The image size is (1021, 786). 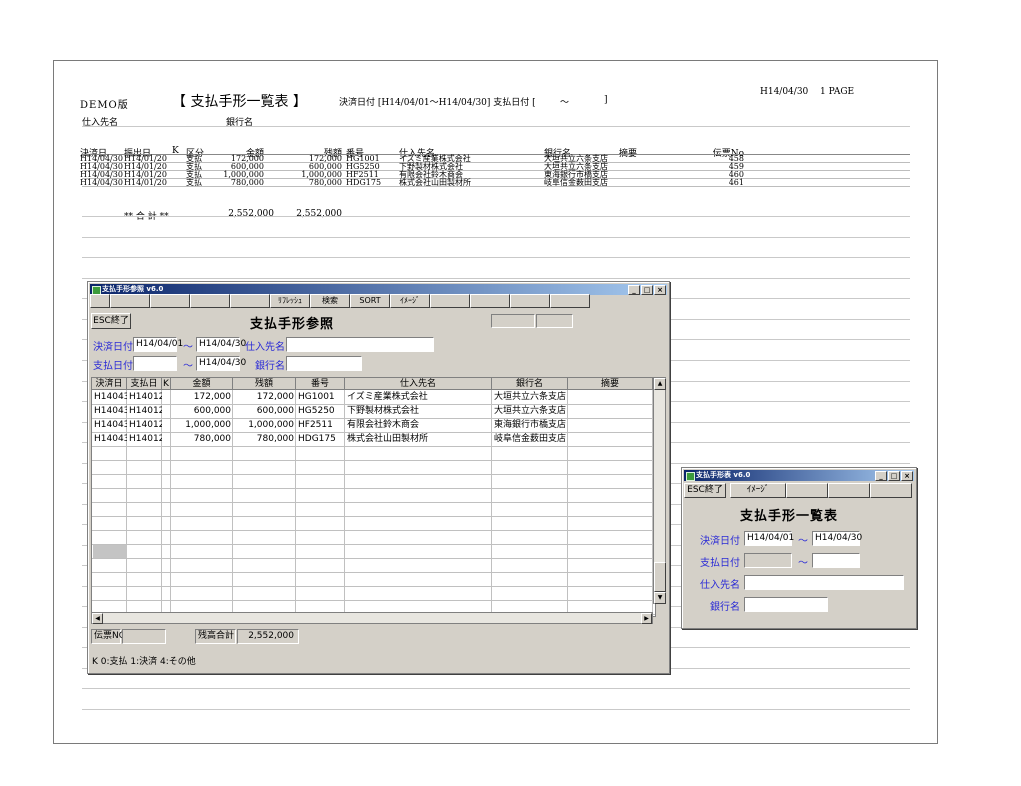 What do you see at coordinates (646, 618) in the screenshot?
I see `scroll-right-button: ▶` at bounding box center [646, 618].